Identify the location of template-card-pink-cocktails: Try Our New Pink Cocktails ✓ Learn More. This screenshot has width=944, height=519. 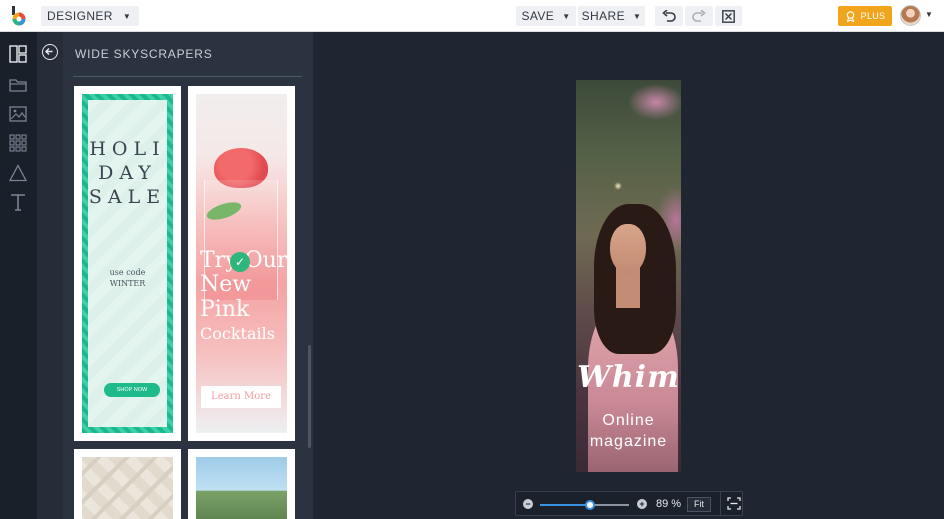
(241, 263).